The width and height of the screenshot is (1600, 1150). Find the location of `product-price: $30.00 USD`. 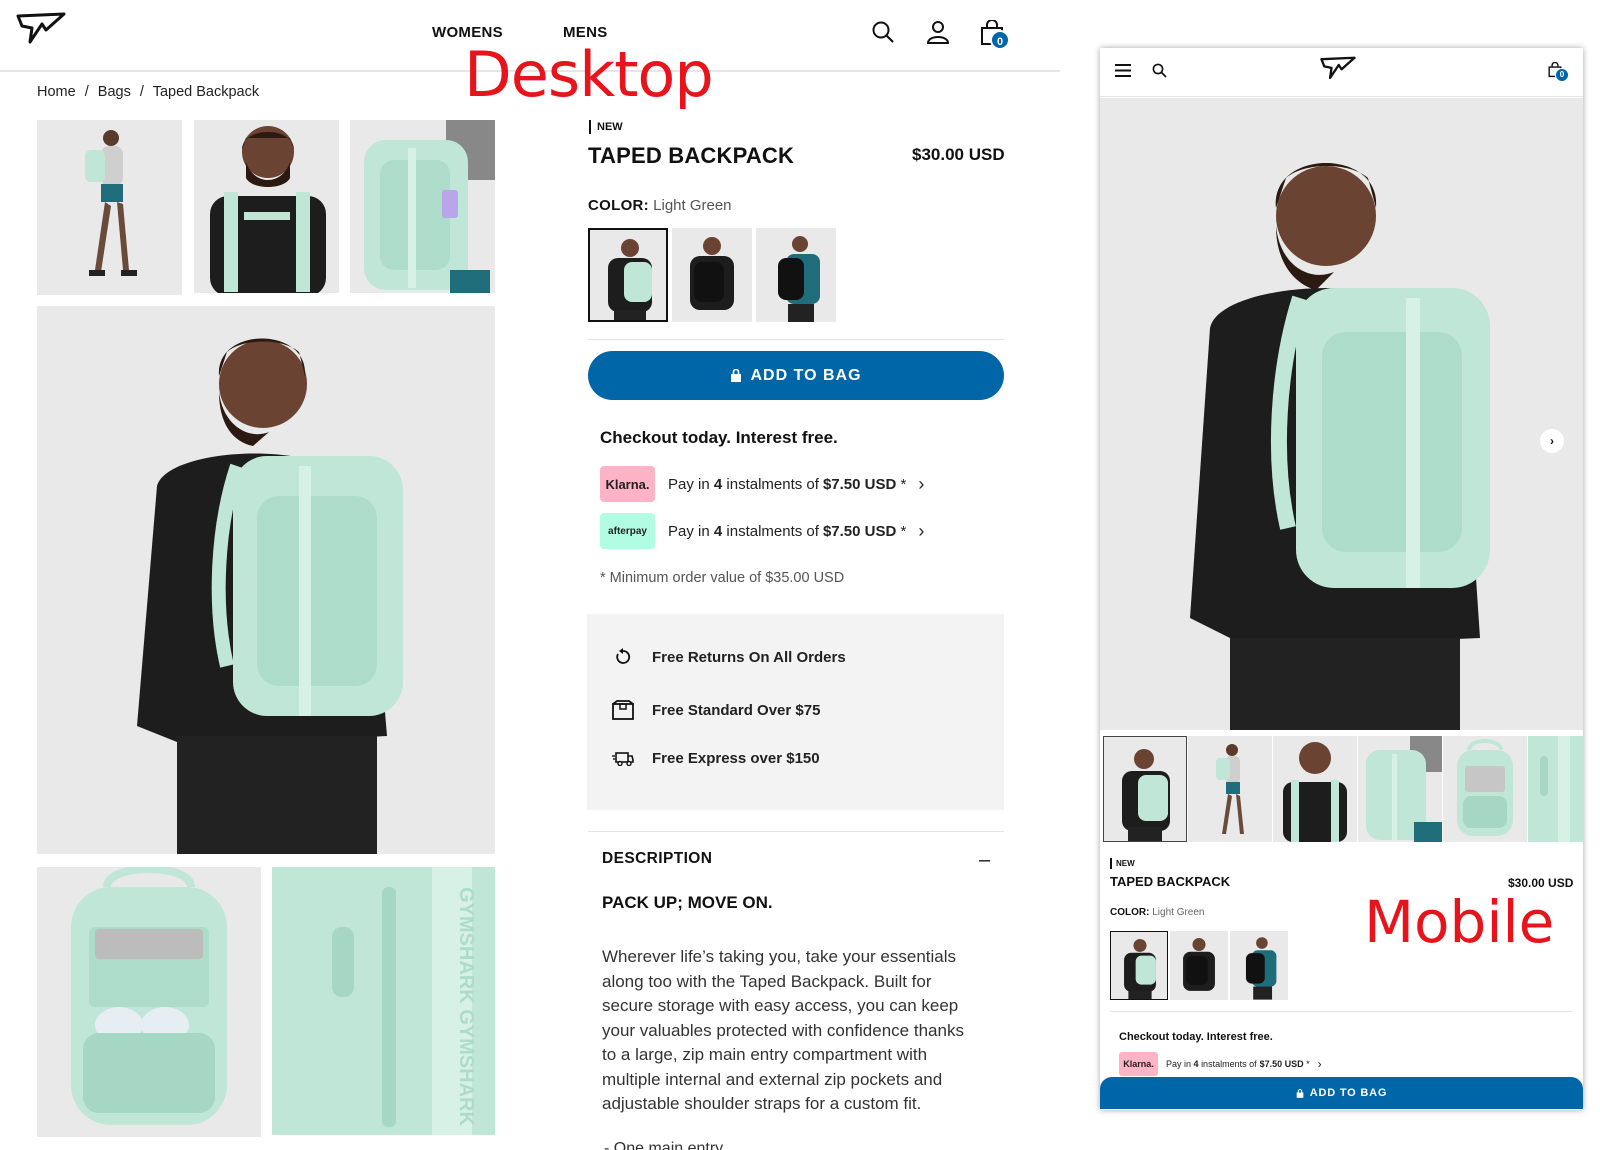

product-price: $30.00 USD is located at coordinates (958, 154).